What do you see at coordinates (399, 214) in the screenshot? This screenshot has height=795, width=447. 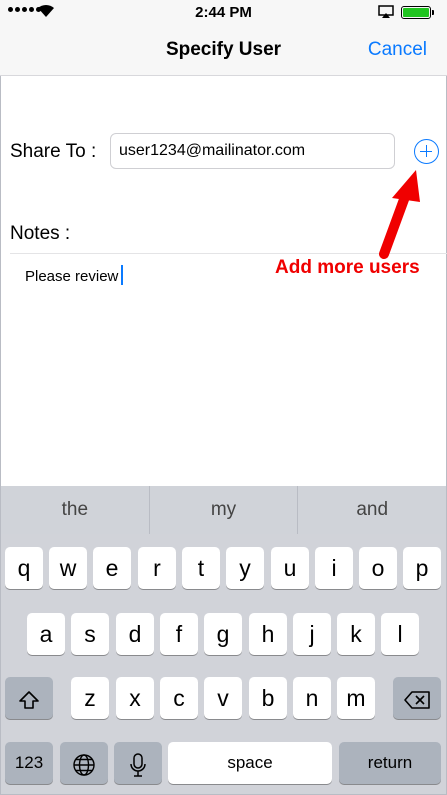 I see `arrow-icon` at bounding box center [399, 214].